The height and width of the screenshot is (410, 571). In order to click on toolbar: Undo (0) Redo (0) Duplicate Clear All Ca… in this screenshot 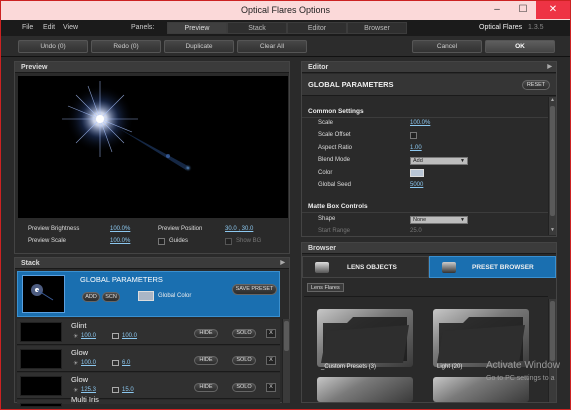, I will do `click(285, 46)`.